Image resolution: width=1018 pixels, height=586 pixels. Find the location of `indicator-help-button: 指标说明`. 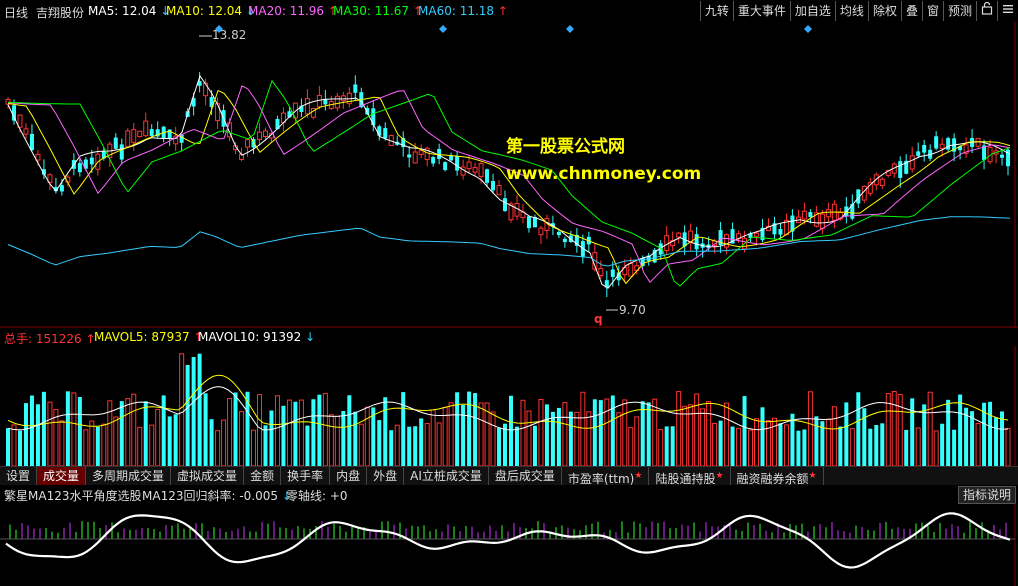

indicator-help-button: 指标说明 is located at coordinates (986, 495).